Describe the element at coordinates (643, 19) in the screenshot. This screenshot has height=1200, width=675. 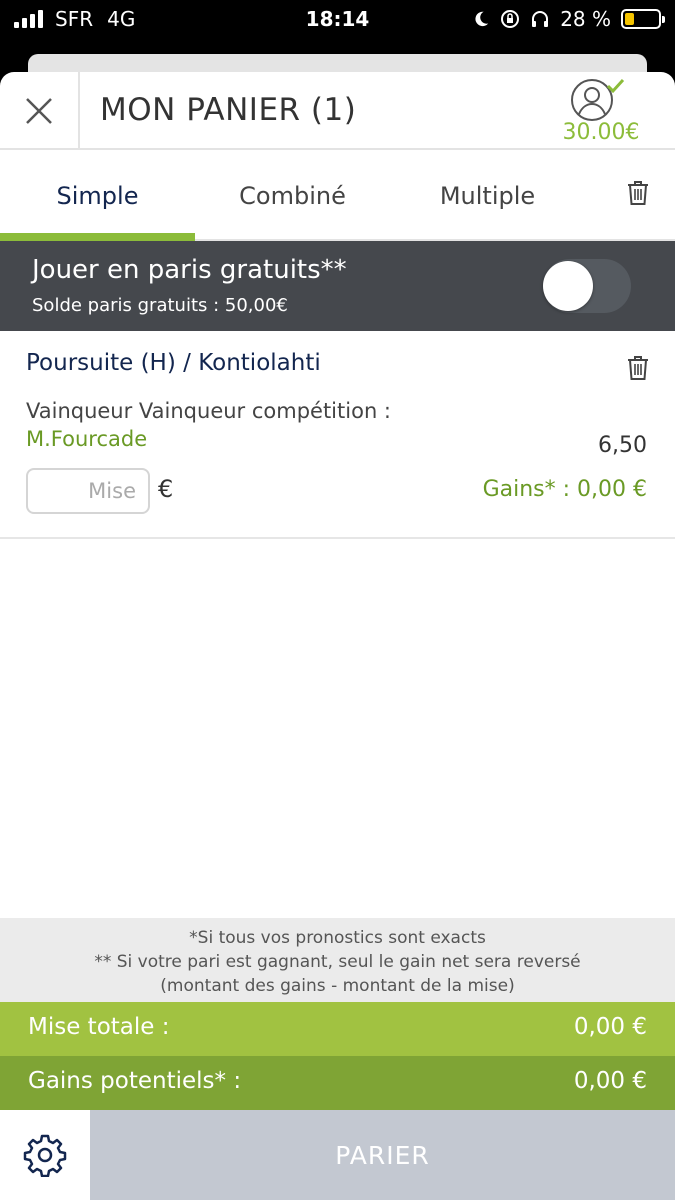
I see `battery-icon` at that location.